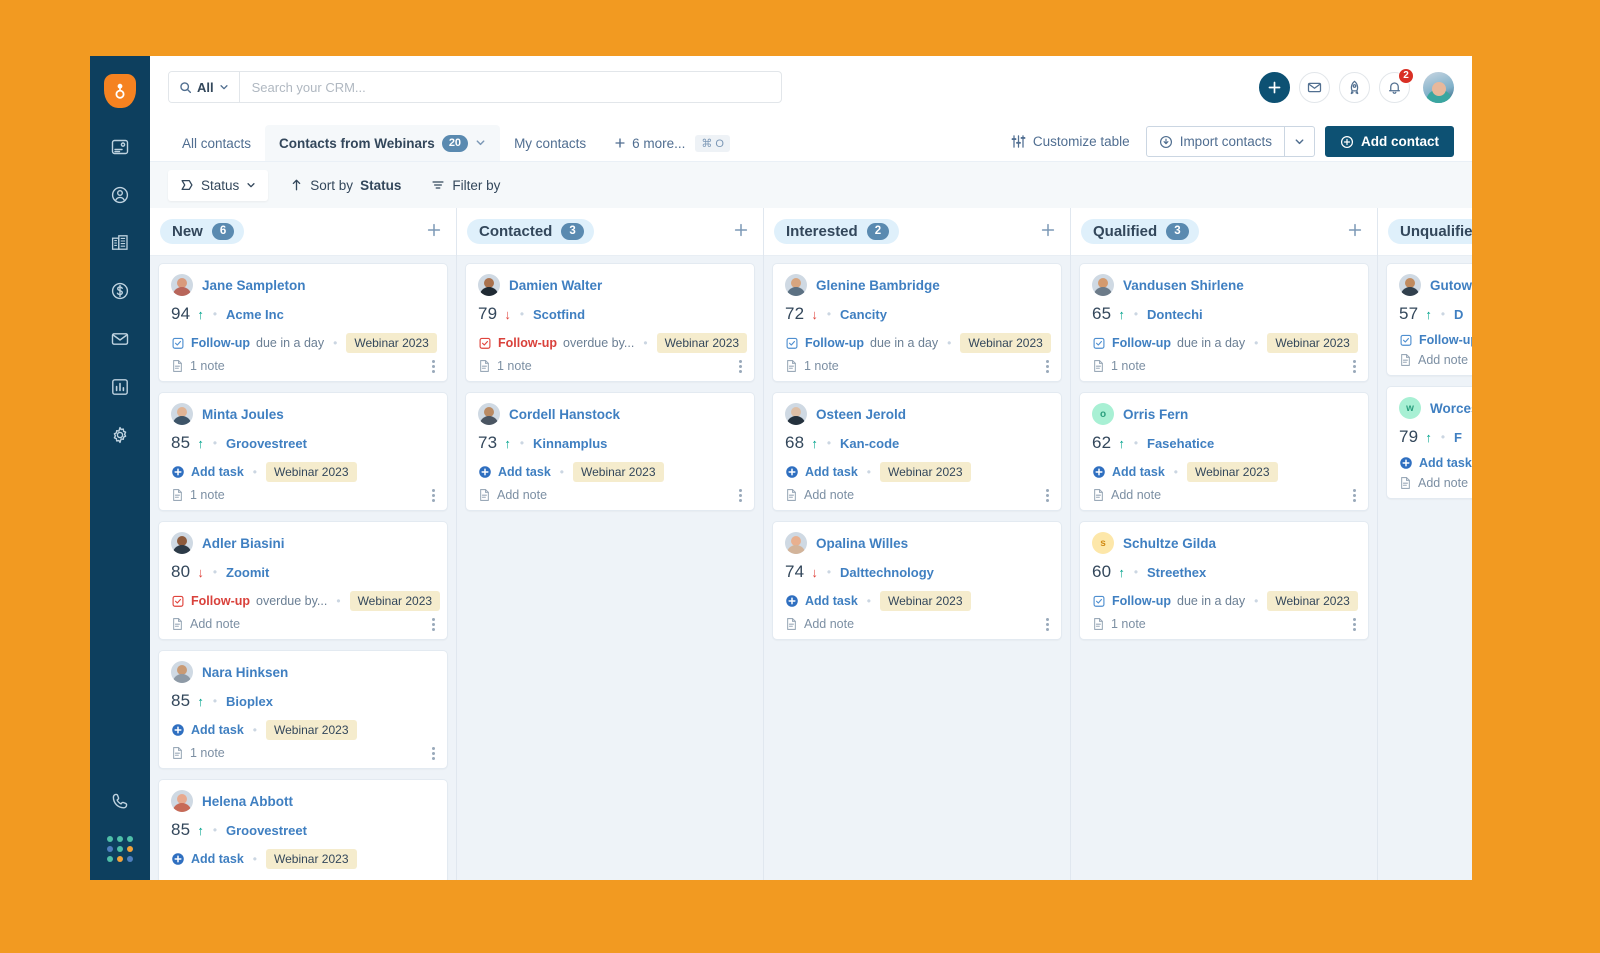 This screenshot has height=953, width=1600. Describe the element at coordinates (120, 339) in the screenshot. I see `sidebar-item-email-envelope` at that location.